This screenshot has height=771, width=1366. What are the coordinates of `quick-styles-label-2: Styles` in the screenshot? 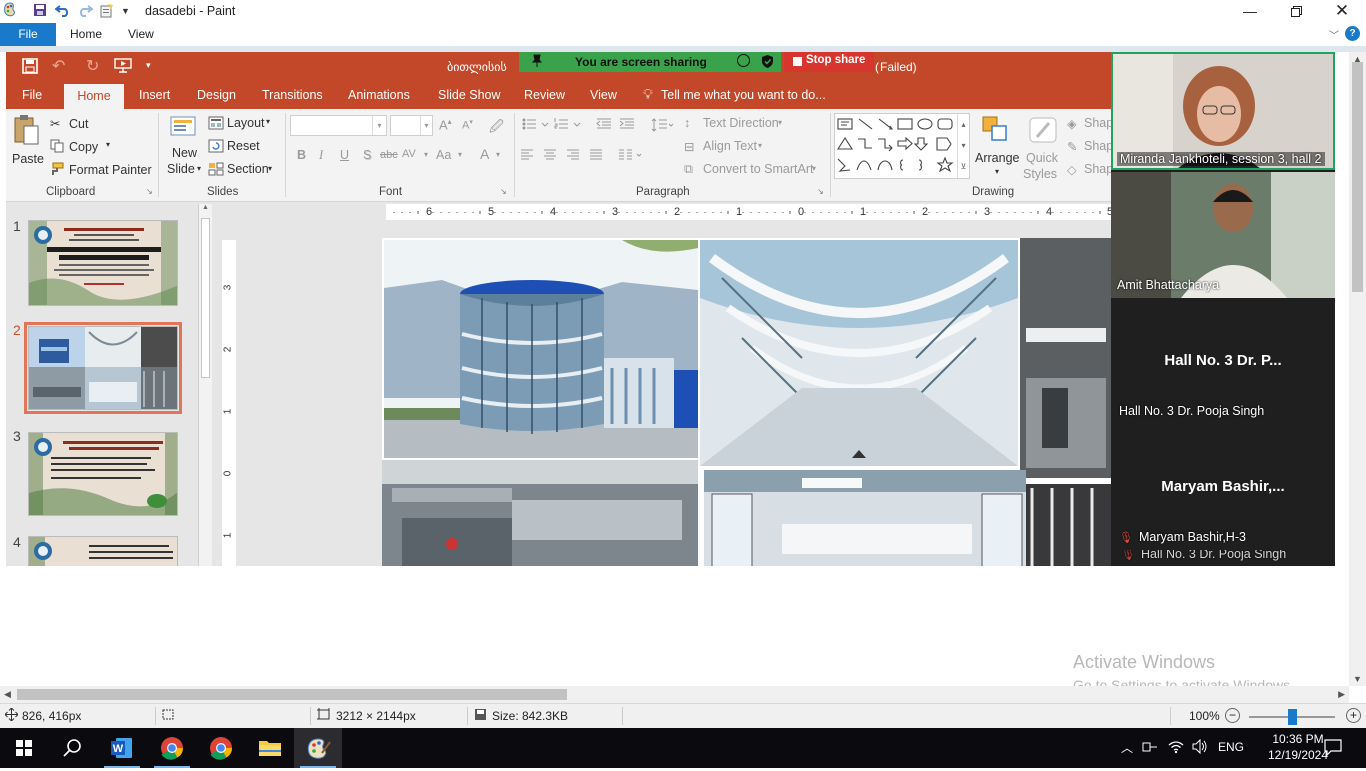 It's located at (1040, 174).